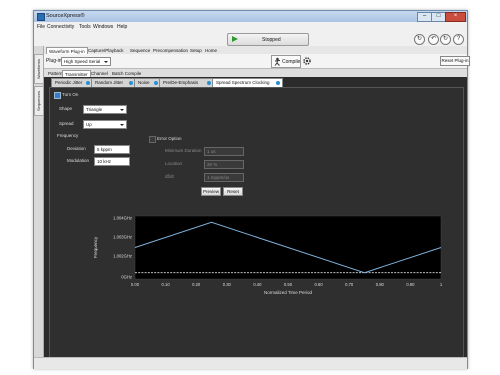  Describe the element at coordinates (211, 191) in the screenshot. I see `preview-button: Preview` at that location.